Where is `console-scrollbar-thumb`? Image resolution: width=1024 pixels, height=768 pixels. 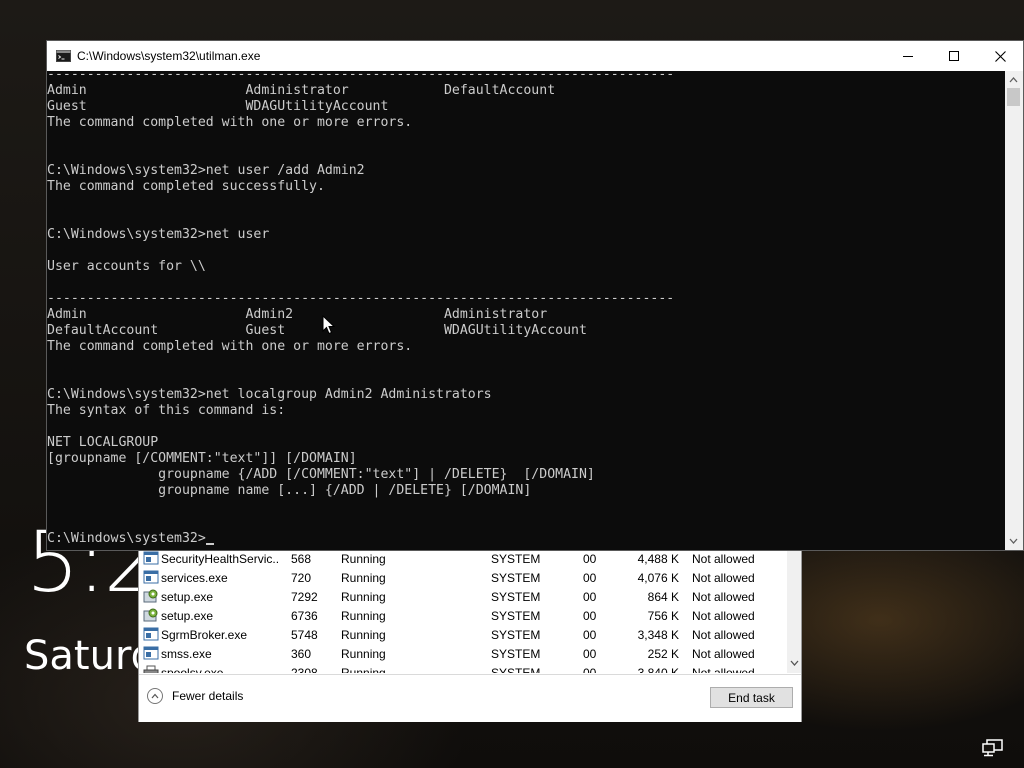 console-scrollbar-thumb is located at coordinates (1013, 97).